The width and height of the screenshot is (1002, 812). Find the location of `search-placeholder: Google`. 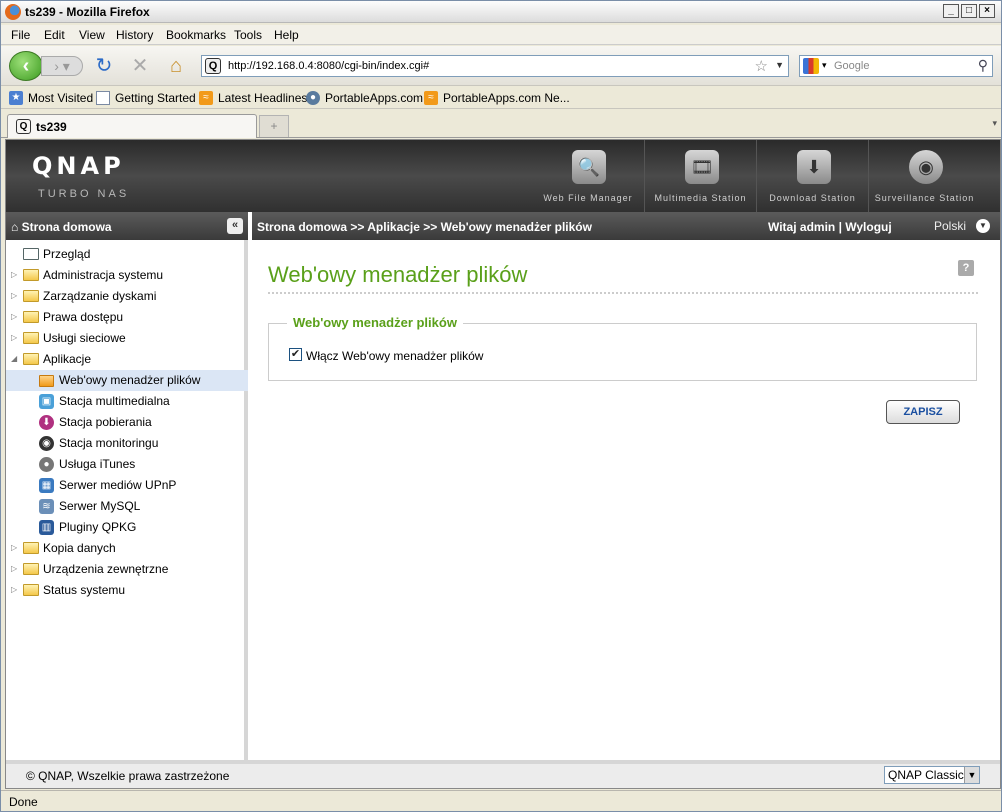

search-placeholder: Google is located at coordinates (852, 66).